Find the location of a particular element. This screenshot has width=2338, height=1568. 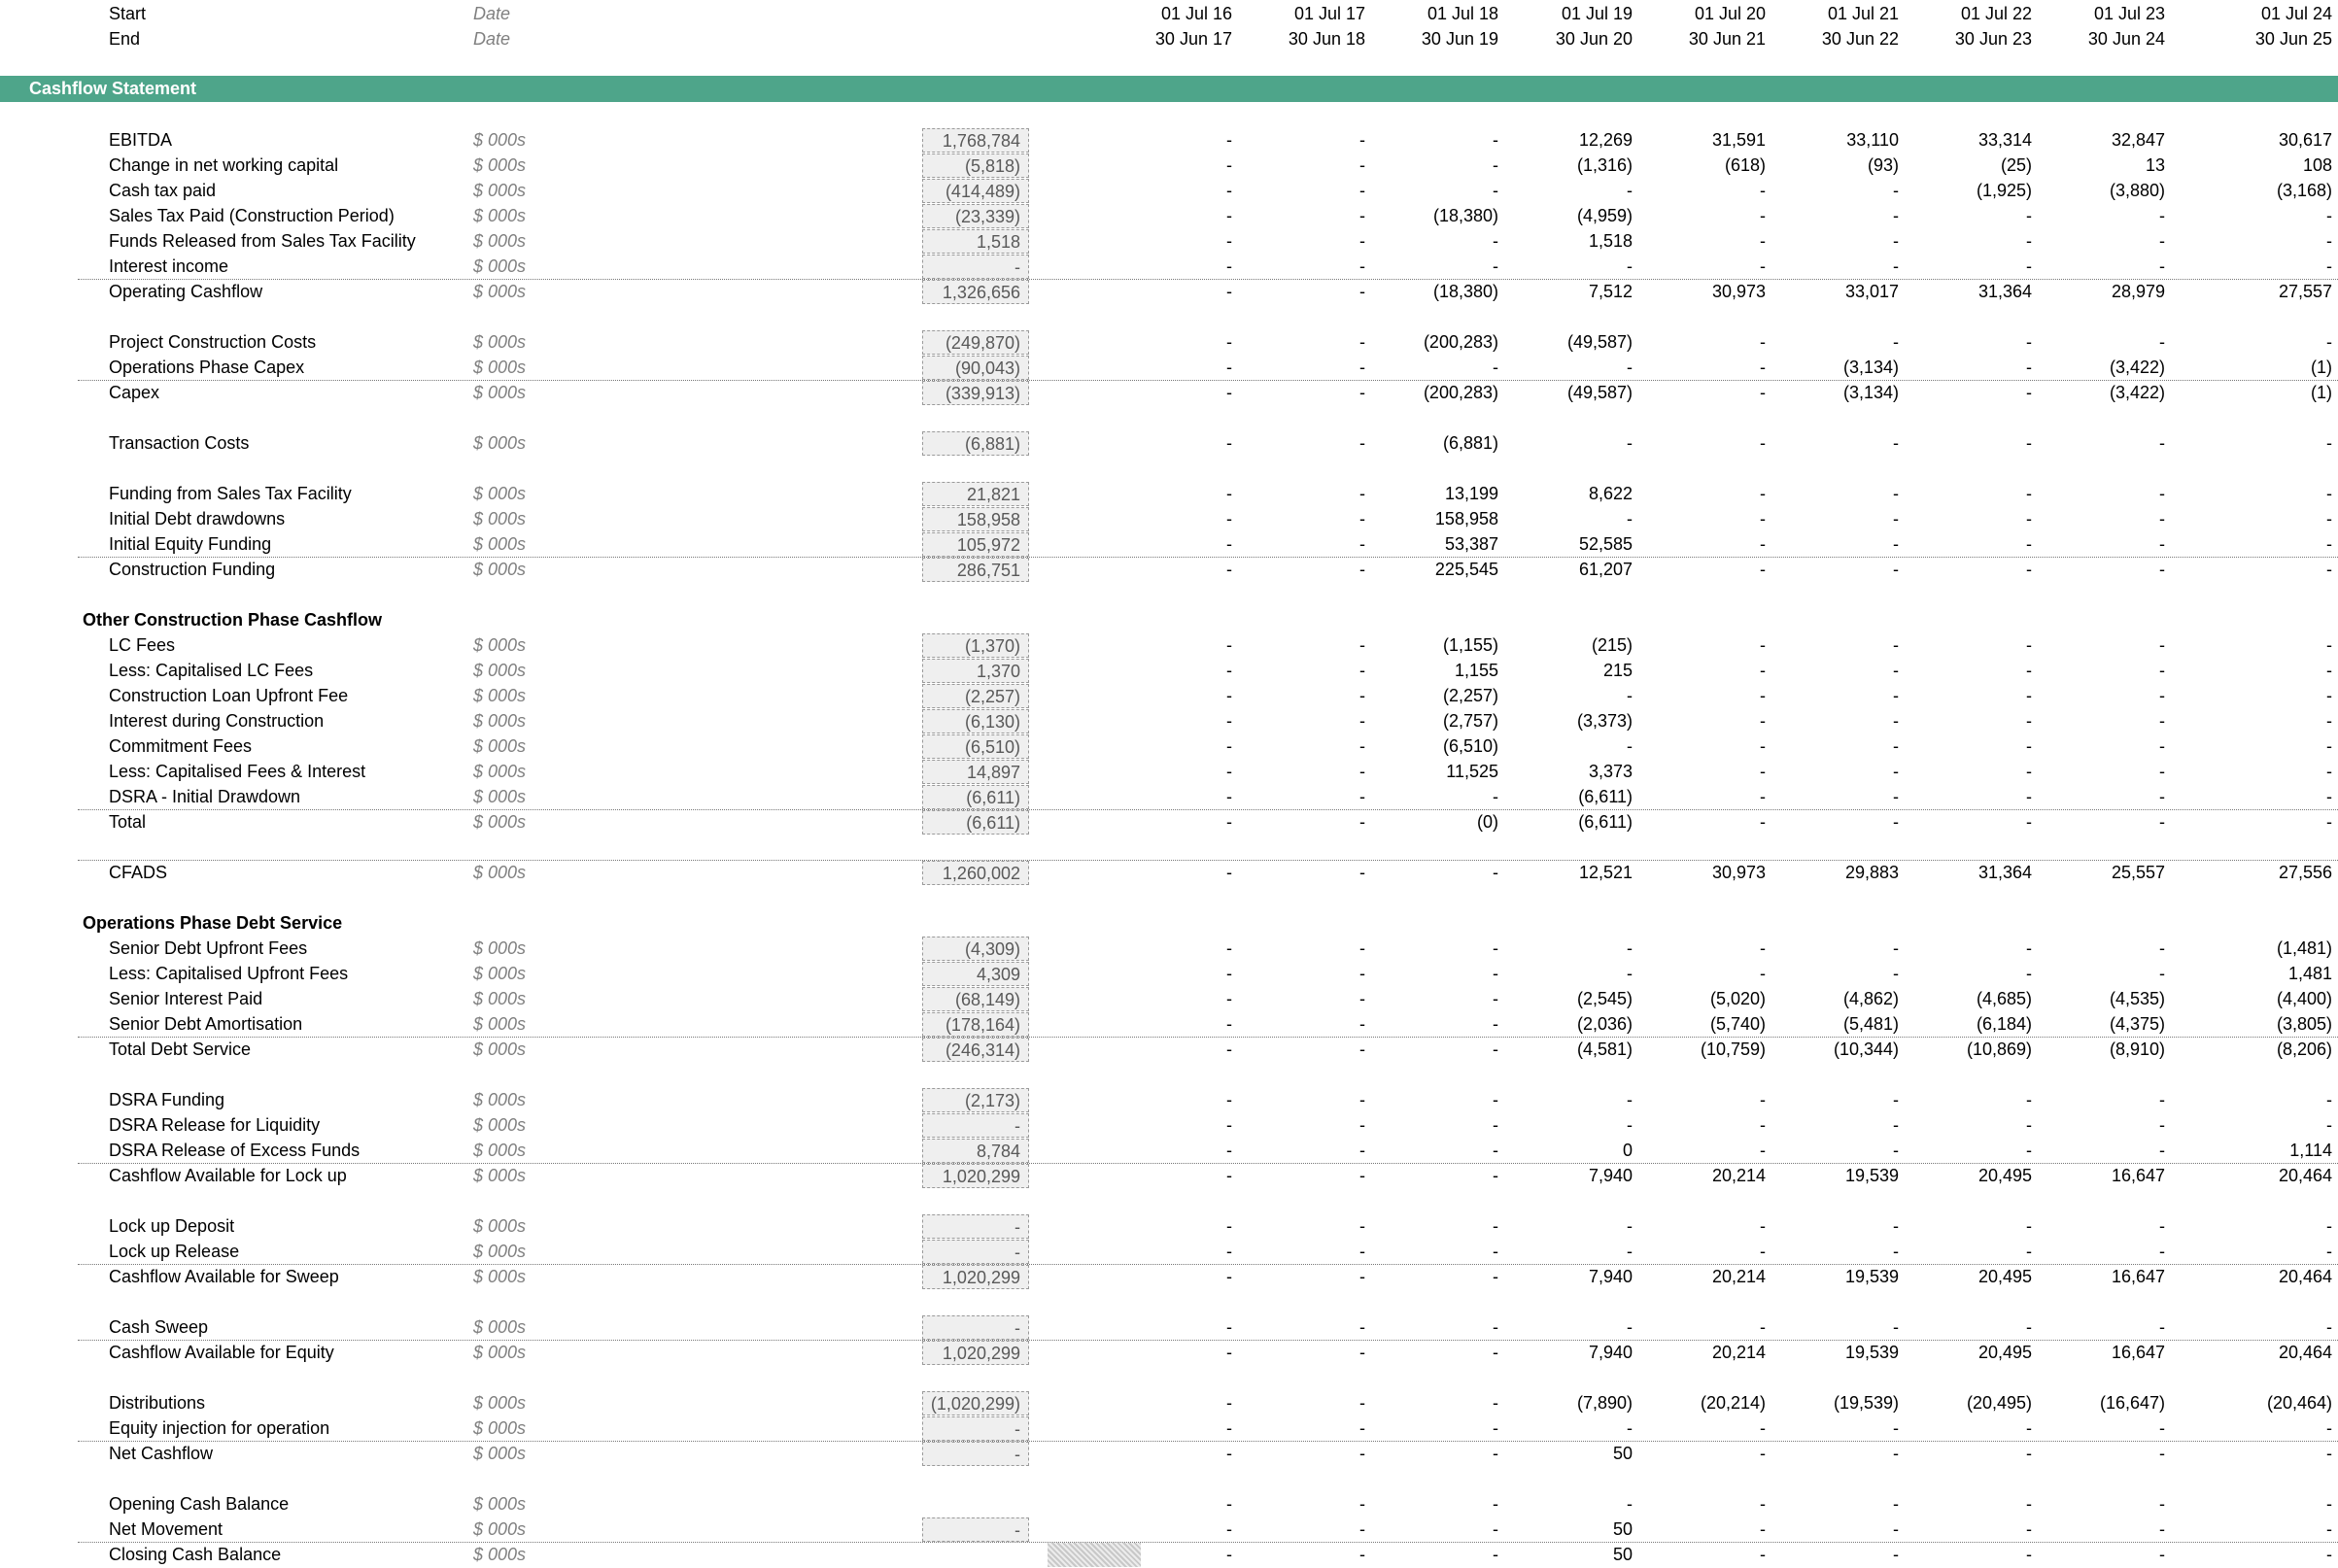

period-value-cell: (10,344) is located at coordinates (1835, 1050).